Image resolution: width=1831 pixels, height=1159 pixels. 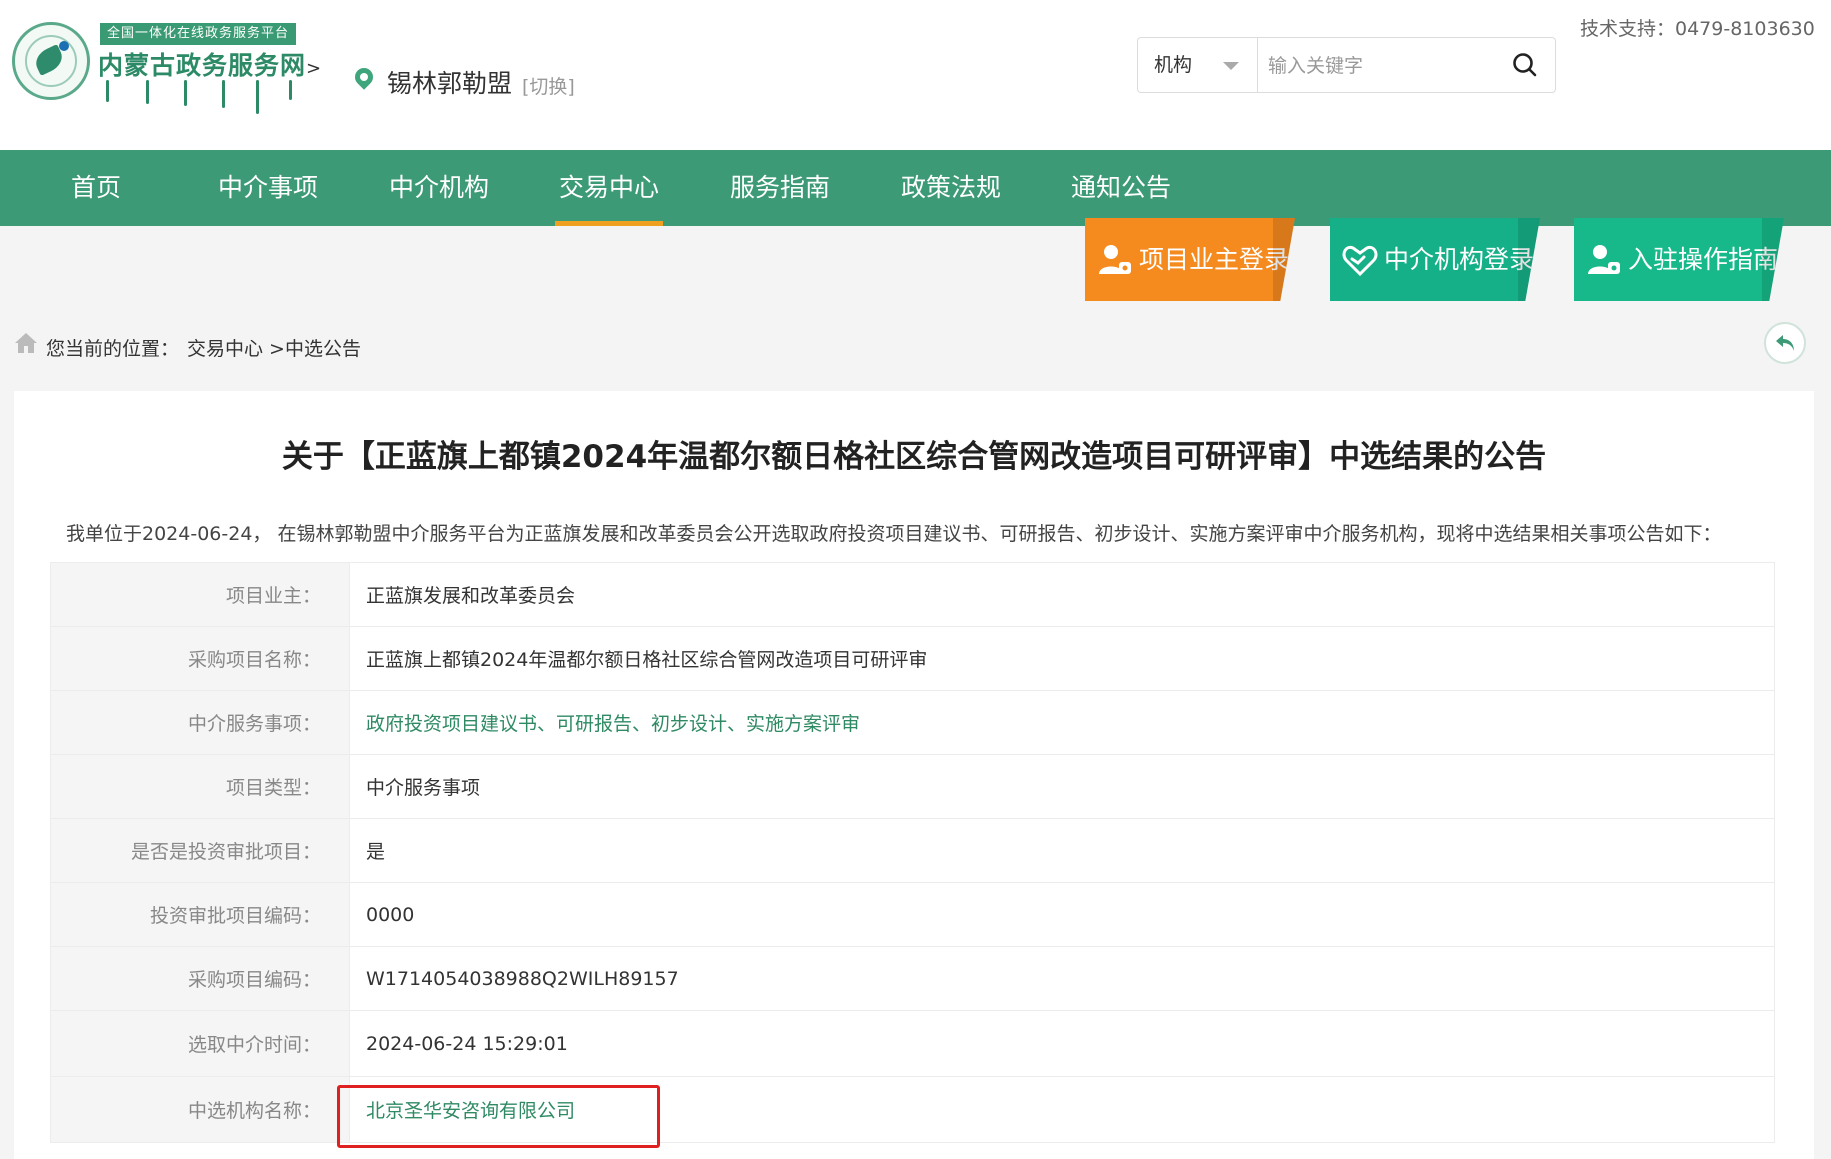 I want to click on logo-dot, so click(x=64, y=46).